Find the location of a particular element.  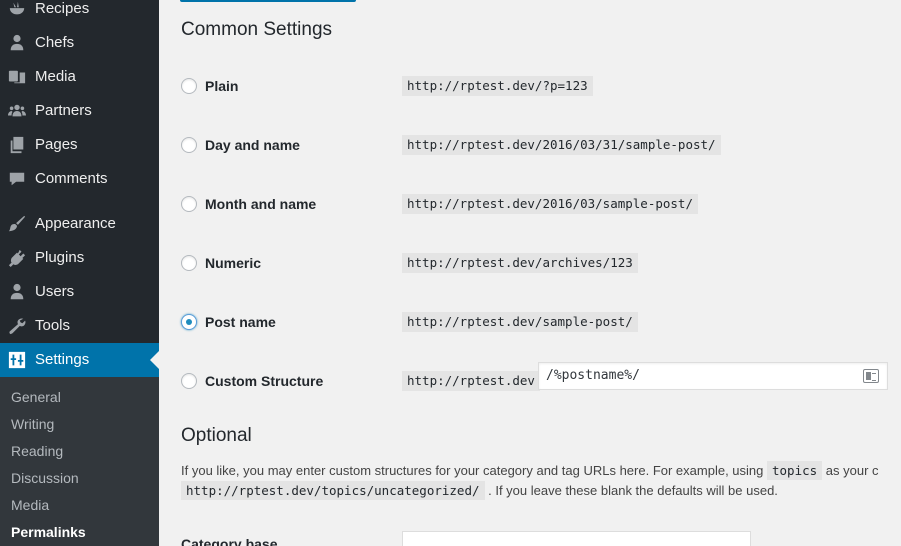

menu-item-plugins: Plugins is located at coordinates (79, 258).